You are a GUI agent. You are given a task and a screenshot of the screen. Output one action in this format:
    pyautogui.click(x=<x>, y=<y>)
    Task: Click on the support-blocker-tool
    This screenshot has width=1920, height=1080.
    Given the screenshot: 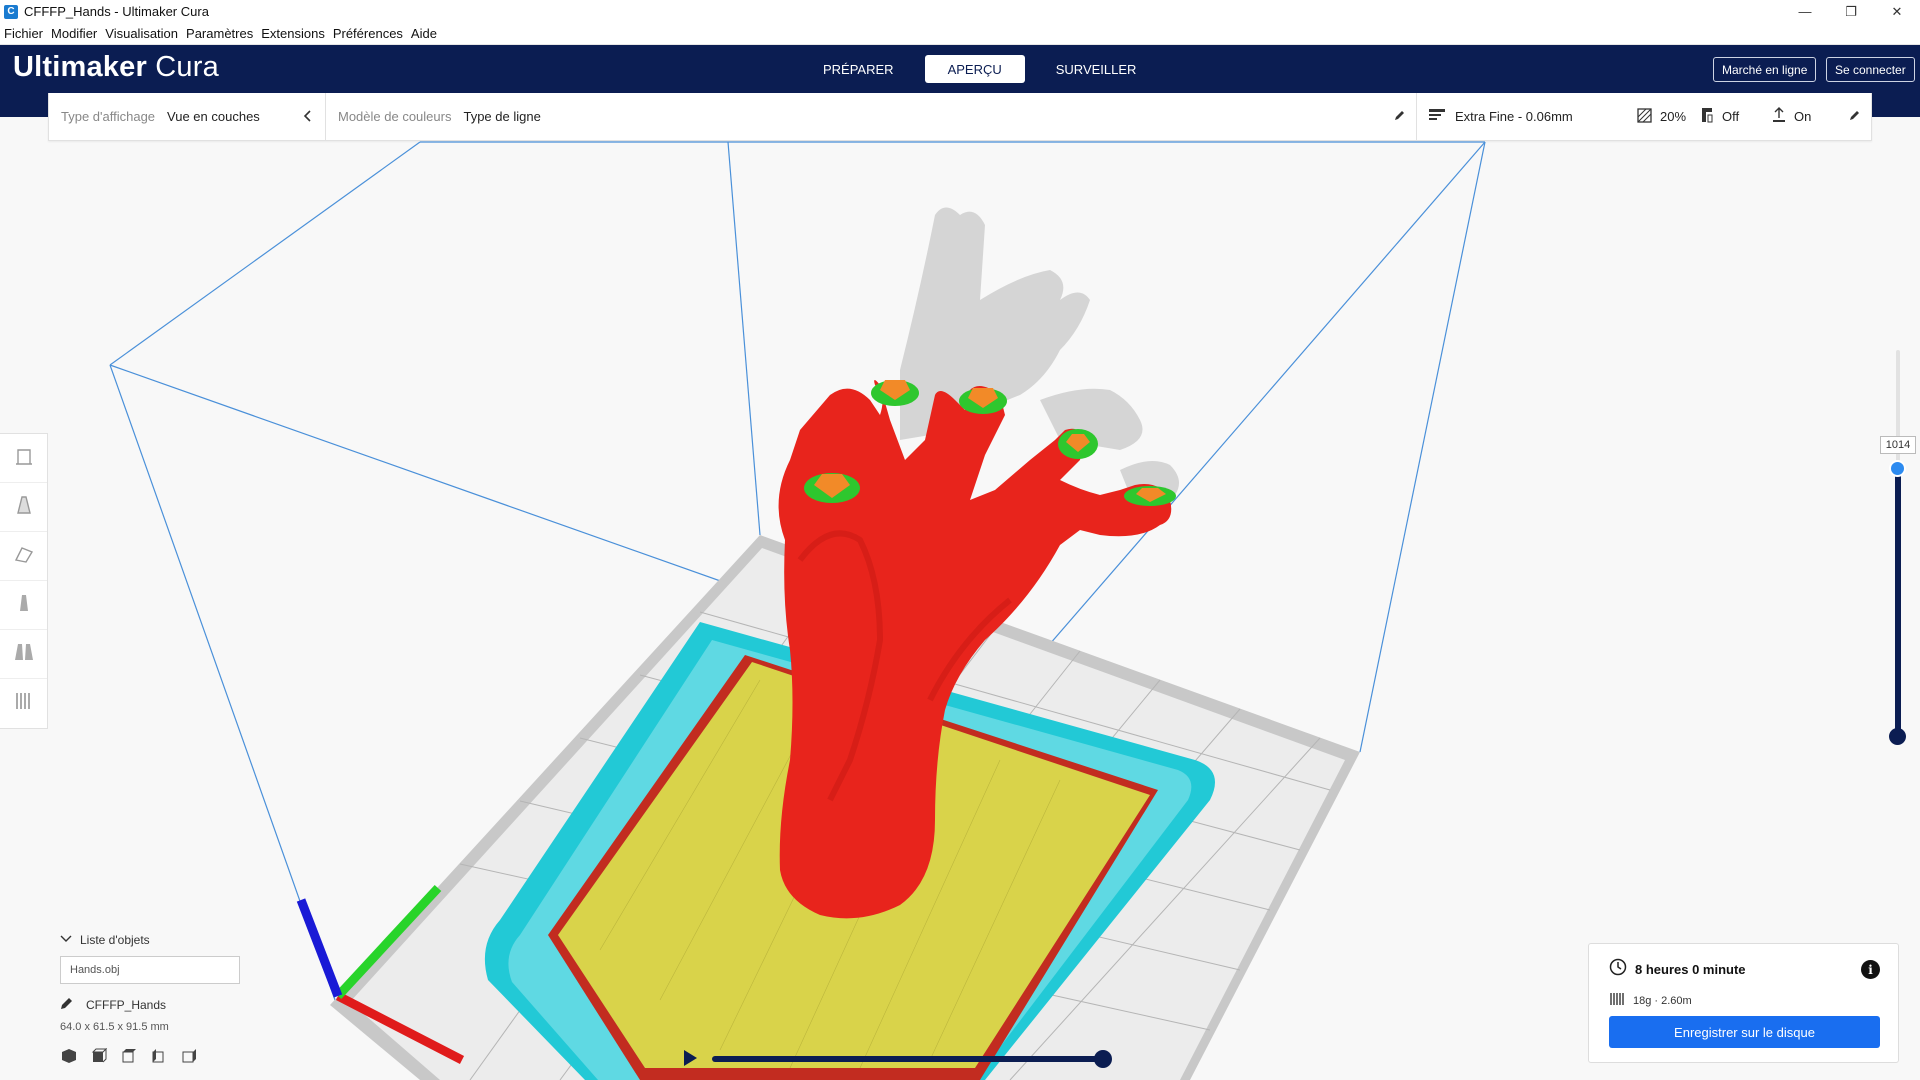 What is the action you would take?
    pyautogui.click(x=23, y=703)
    